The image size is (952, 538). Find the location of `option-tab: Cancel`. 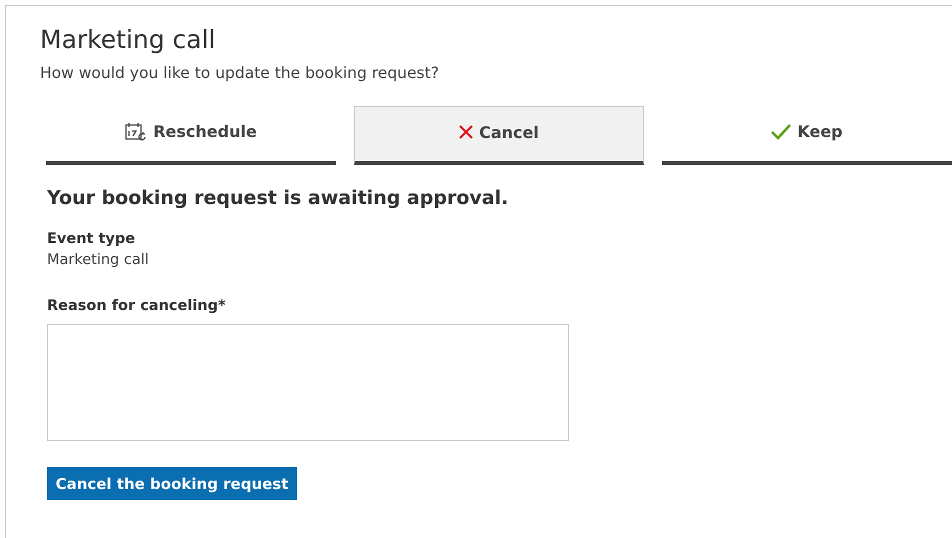

option-tab: Cancel is located at coordinates (499, 135).